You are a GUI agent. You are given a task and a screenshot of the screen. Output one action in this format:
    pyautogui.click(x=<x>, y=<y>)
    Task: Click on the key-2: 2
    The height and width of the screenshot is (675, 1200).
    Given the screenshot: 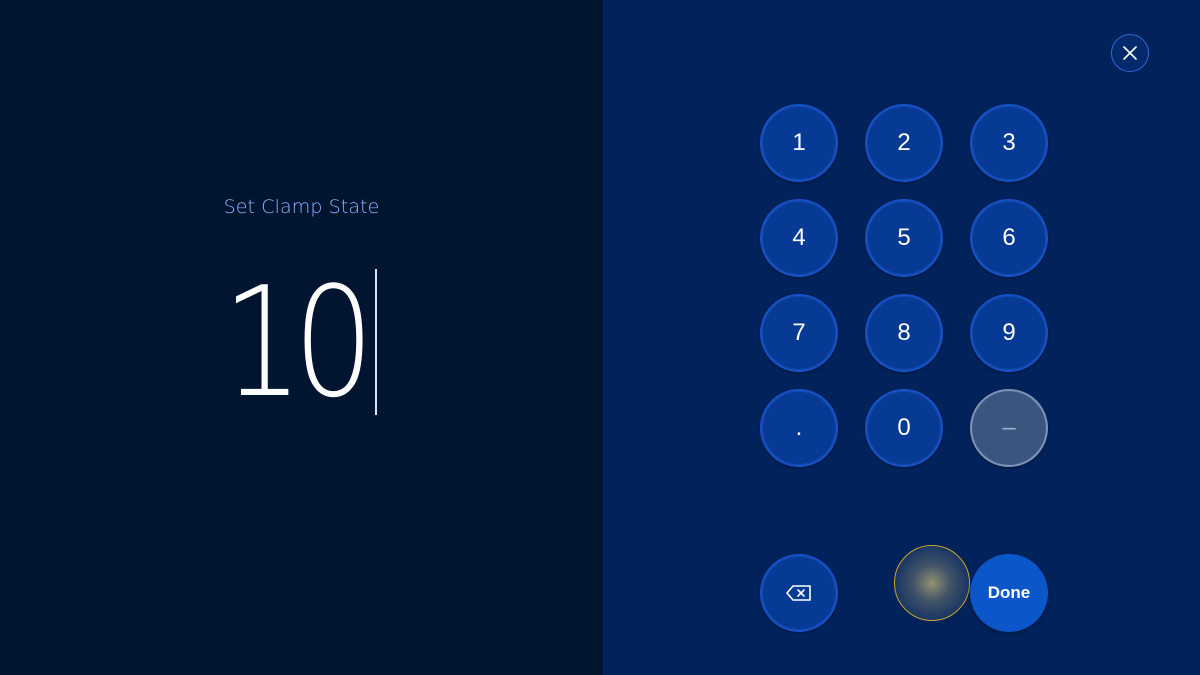 What is the action you would take?
    pyautogui.click(x=904, y=143)
    